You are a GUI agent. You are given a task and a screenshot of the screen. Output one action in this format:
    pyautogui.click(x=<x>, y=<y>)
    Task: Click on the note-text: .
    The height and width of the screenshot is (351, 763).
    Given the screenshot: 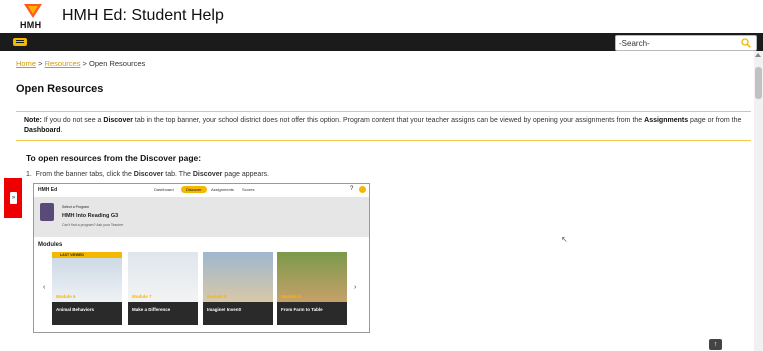 What is the action you would take?
    pyautogui.click(x=61, y=130)
    